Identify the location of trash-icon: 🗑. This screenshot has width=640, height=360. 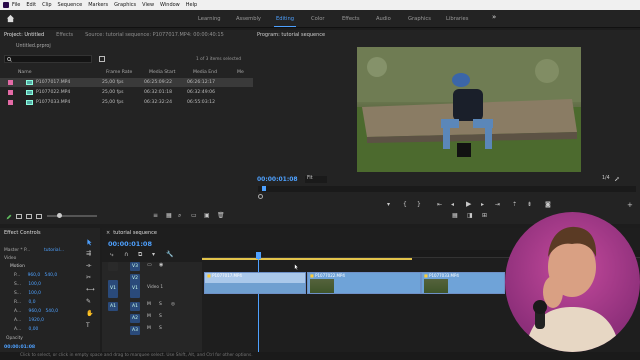
(221, 215).